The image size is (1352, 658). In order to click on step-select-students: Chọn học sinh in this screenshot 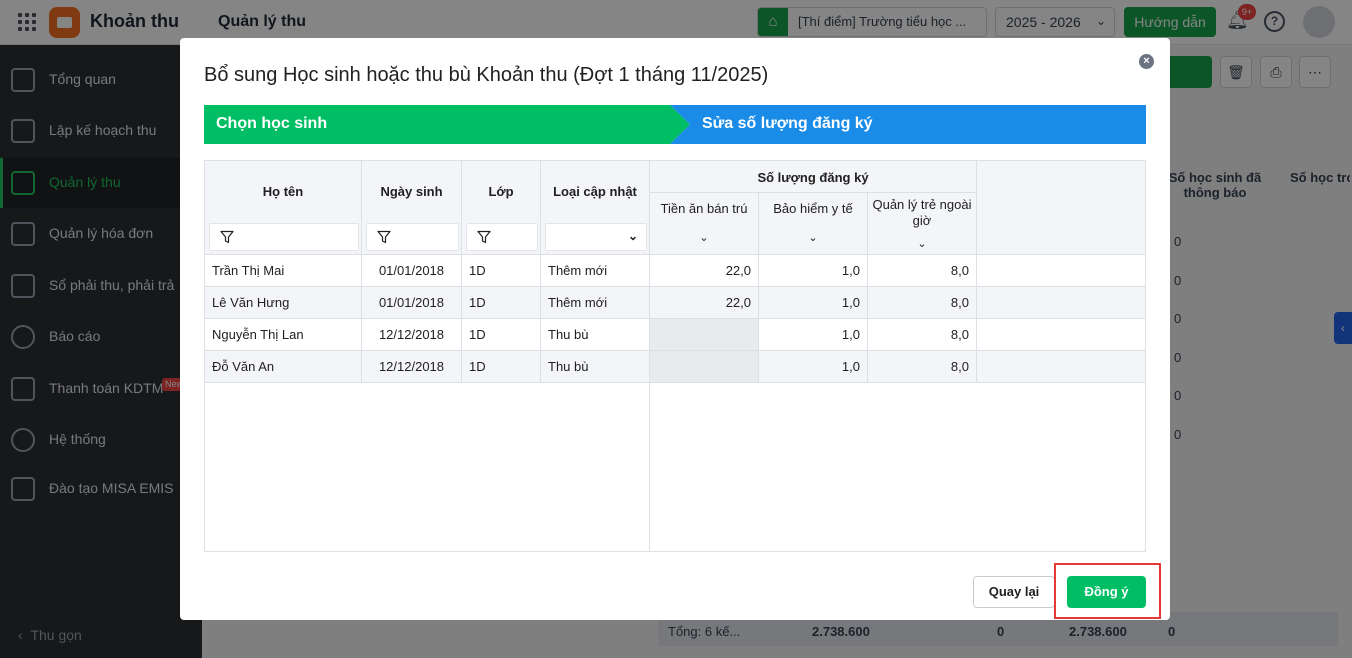, I will do `click(447, 124)`.